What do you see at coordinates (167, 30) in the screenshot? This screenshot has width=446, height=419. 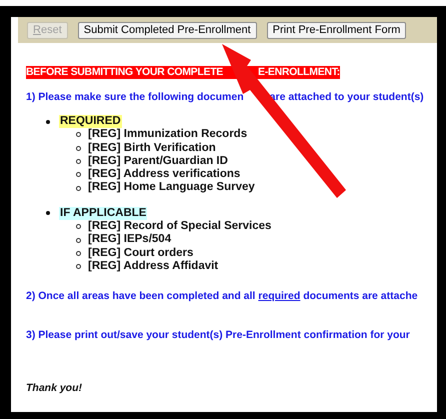 I see `form-button: Submit Completed Pre-Enrollment` at bounding box center [167, 30].